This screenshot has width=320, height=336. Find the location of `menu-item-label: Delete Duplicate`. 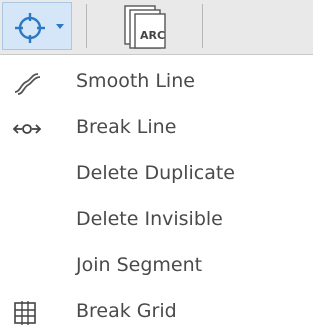

menu-item-label: Delete Duplicate is located at coordinates (155, 173).